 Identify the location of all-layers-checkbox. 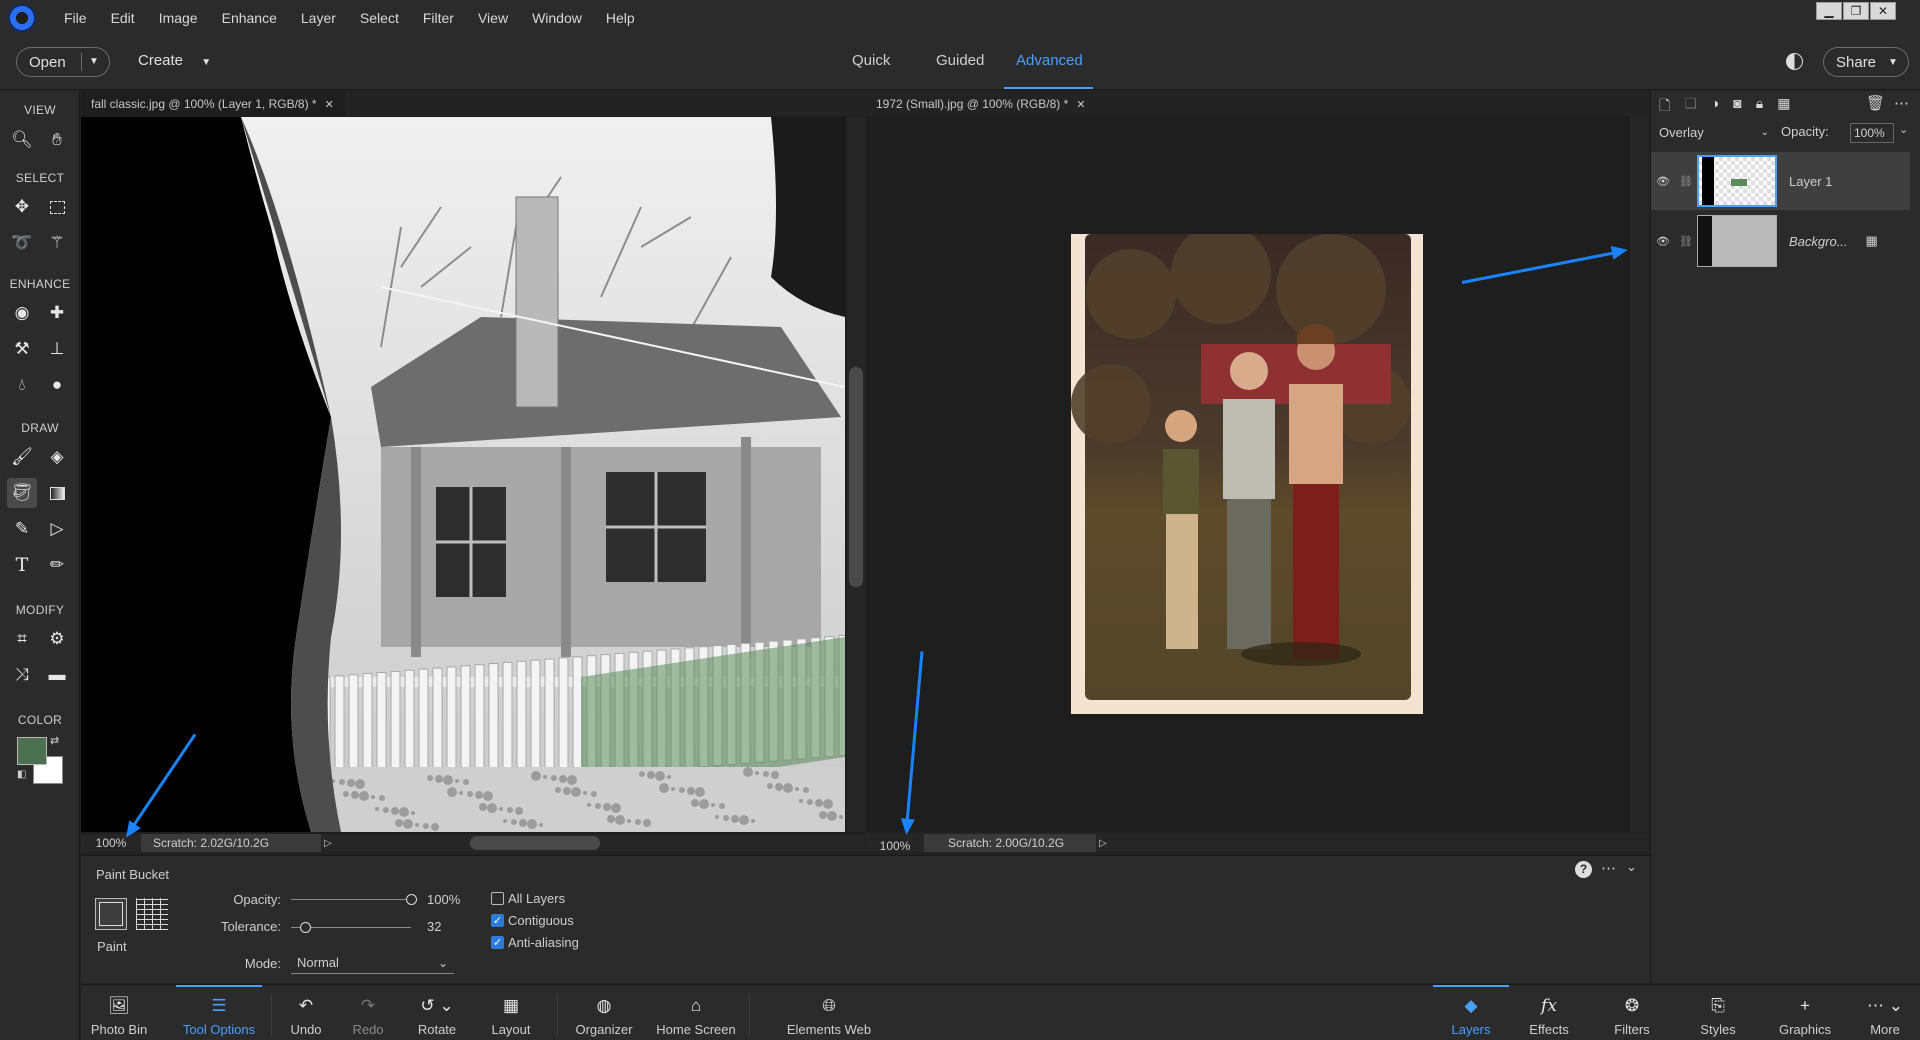
(497, 898).